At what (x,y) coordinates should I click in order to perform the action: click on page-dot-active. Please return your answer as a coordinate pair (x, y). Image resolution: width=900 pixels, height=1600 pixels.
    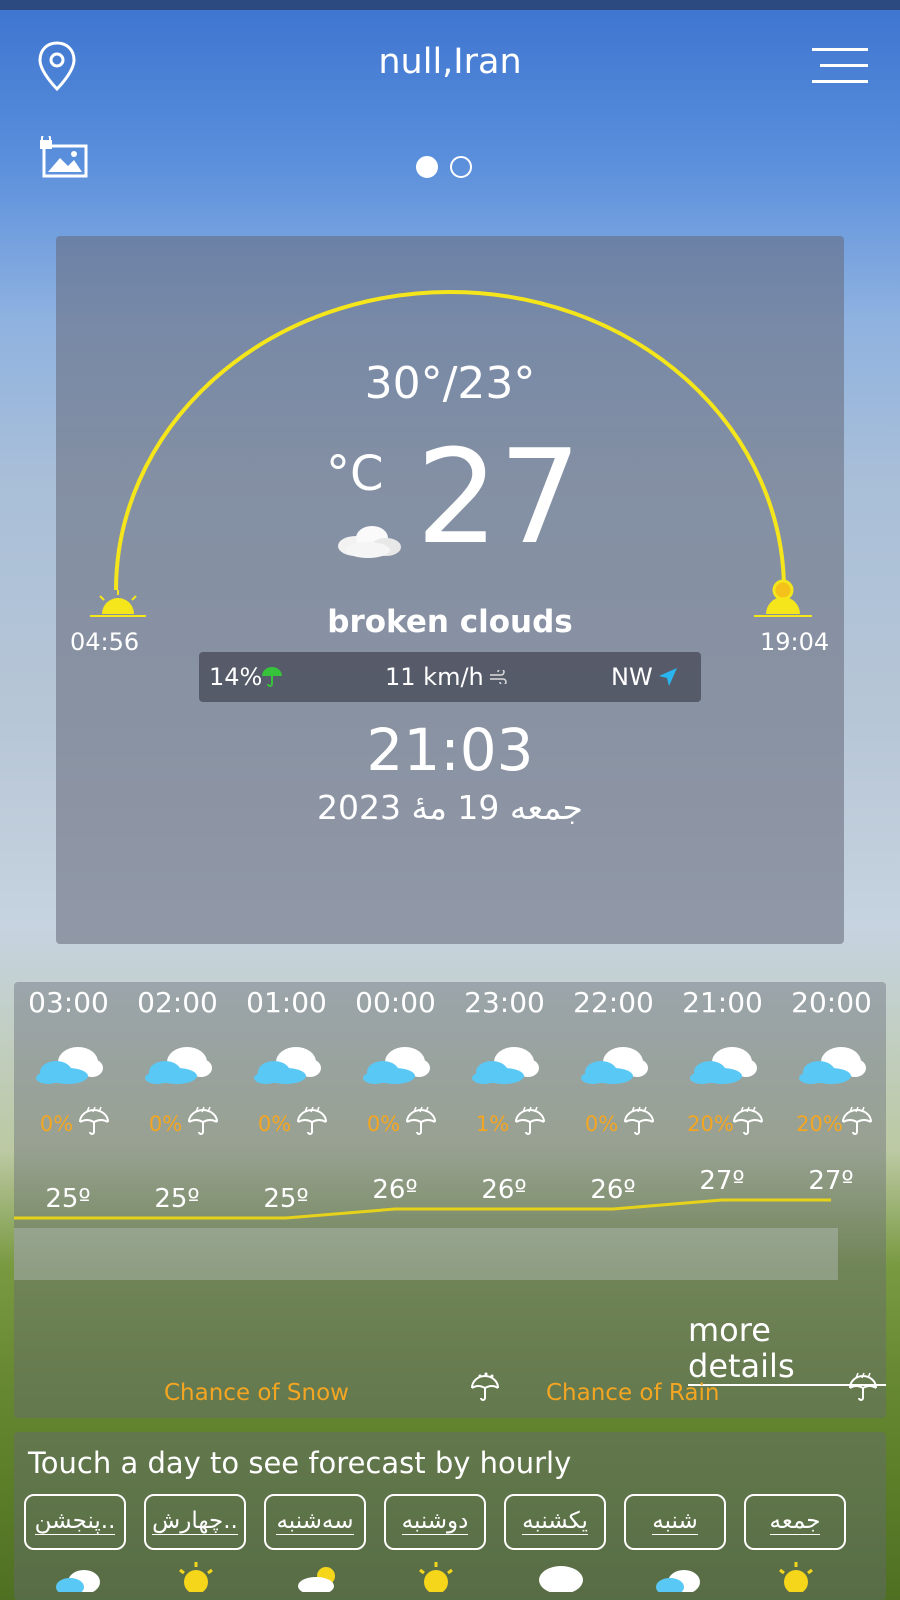
    Looking at the image, I should click on (427, 167).